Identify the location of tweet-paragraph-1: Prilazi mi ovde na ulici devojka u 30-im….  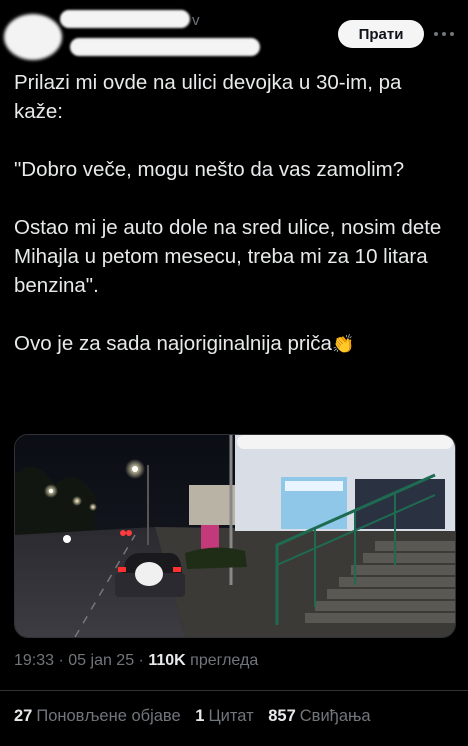
(208, 97).